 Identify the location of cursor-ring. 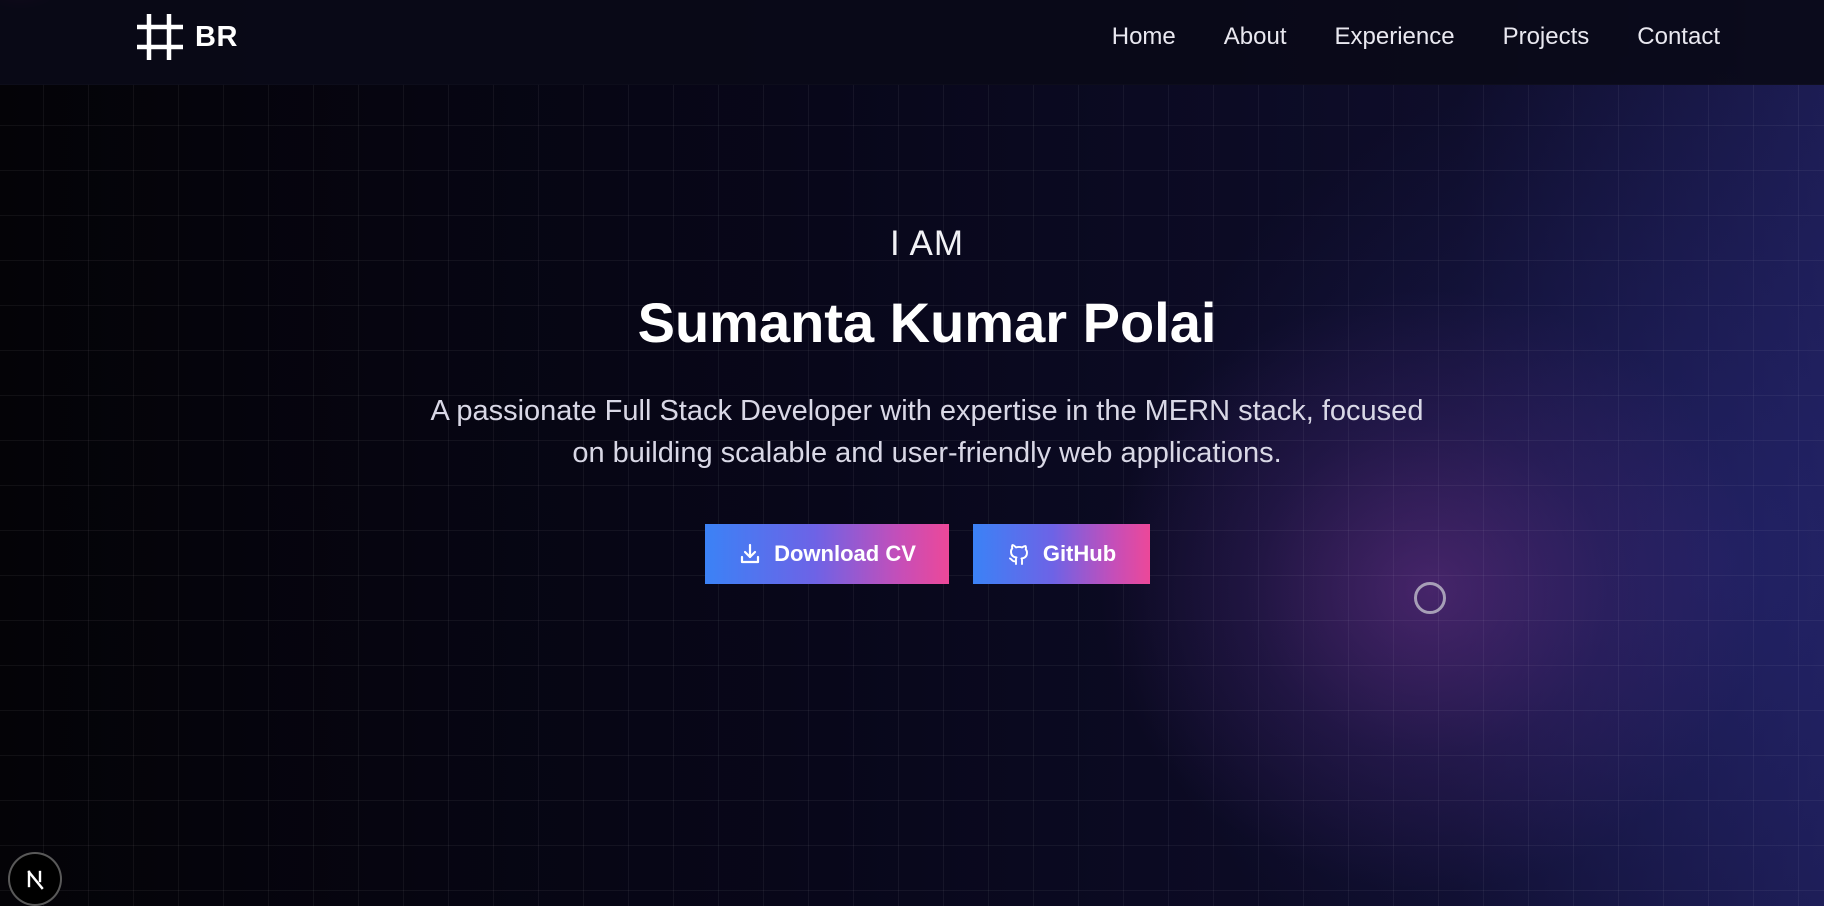
(1430, 598).